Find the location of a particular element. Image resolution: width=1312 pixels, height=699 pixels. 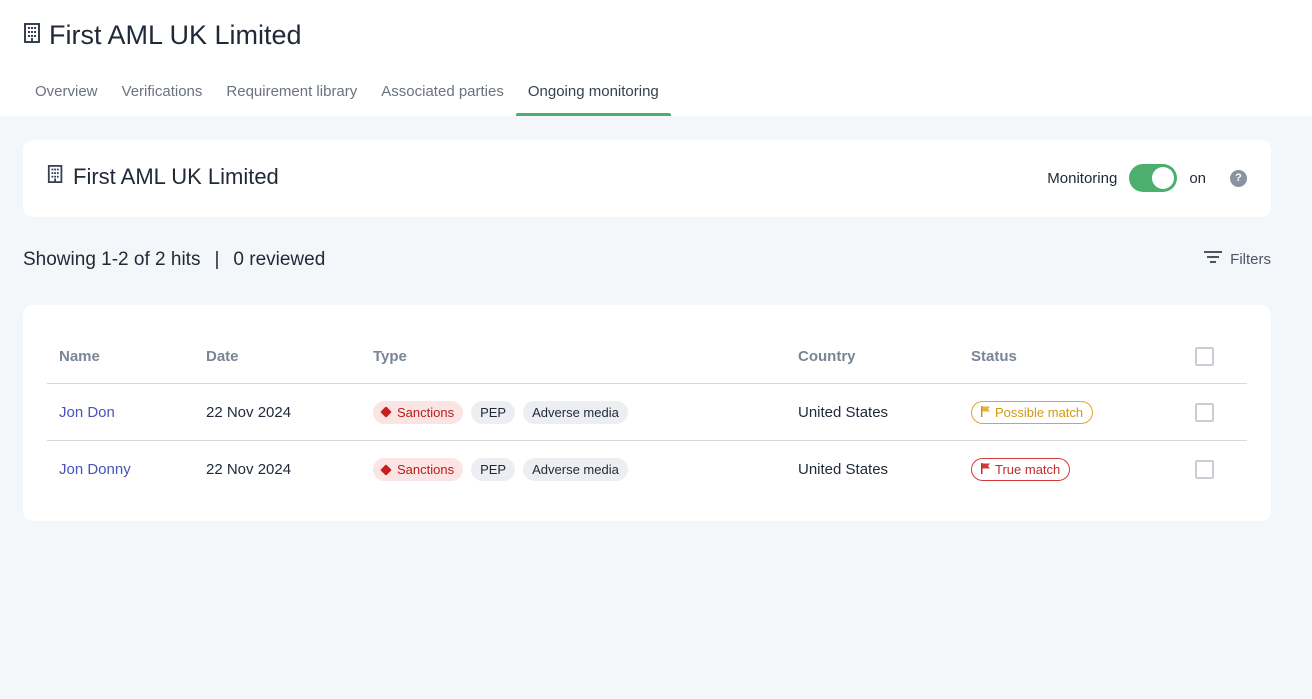

hit-name-cell: Jon Donny is located at coordinates (95, 469).